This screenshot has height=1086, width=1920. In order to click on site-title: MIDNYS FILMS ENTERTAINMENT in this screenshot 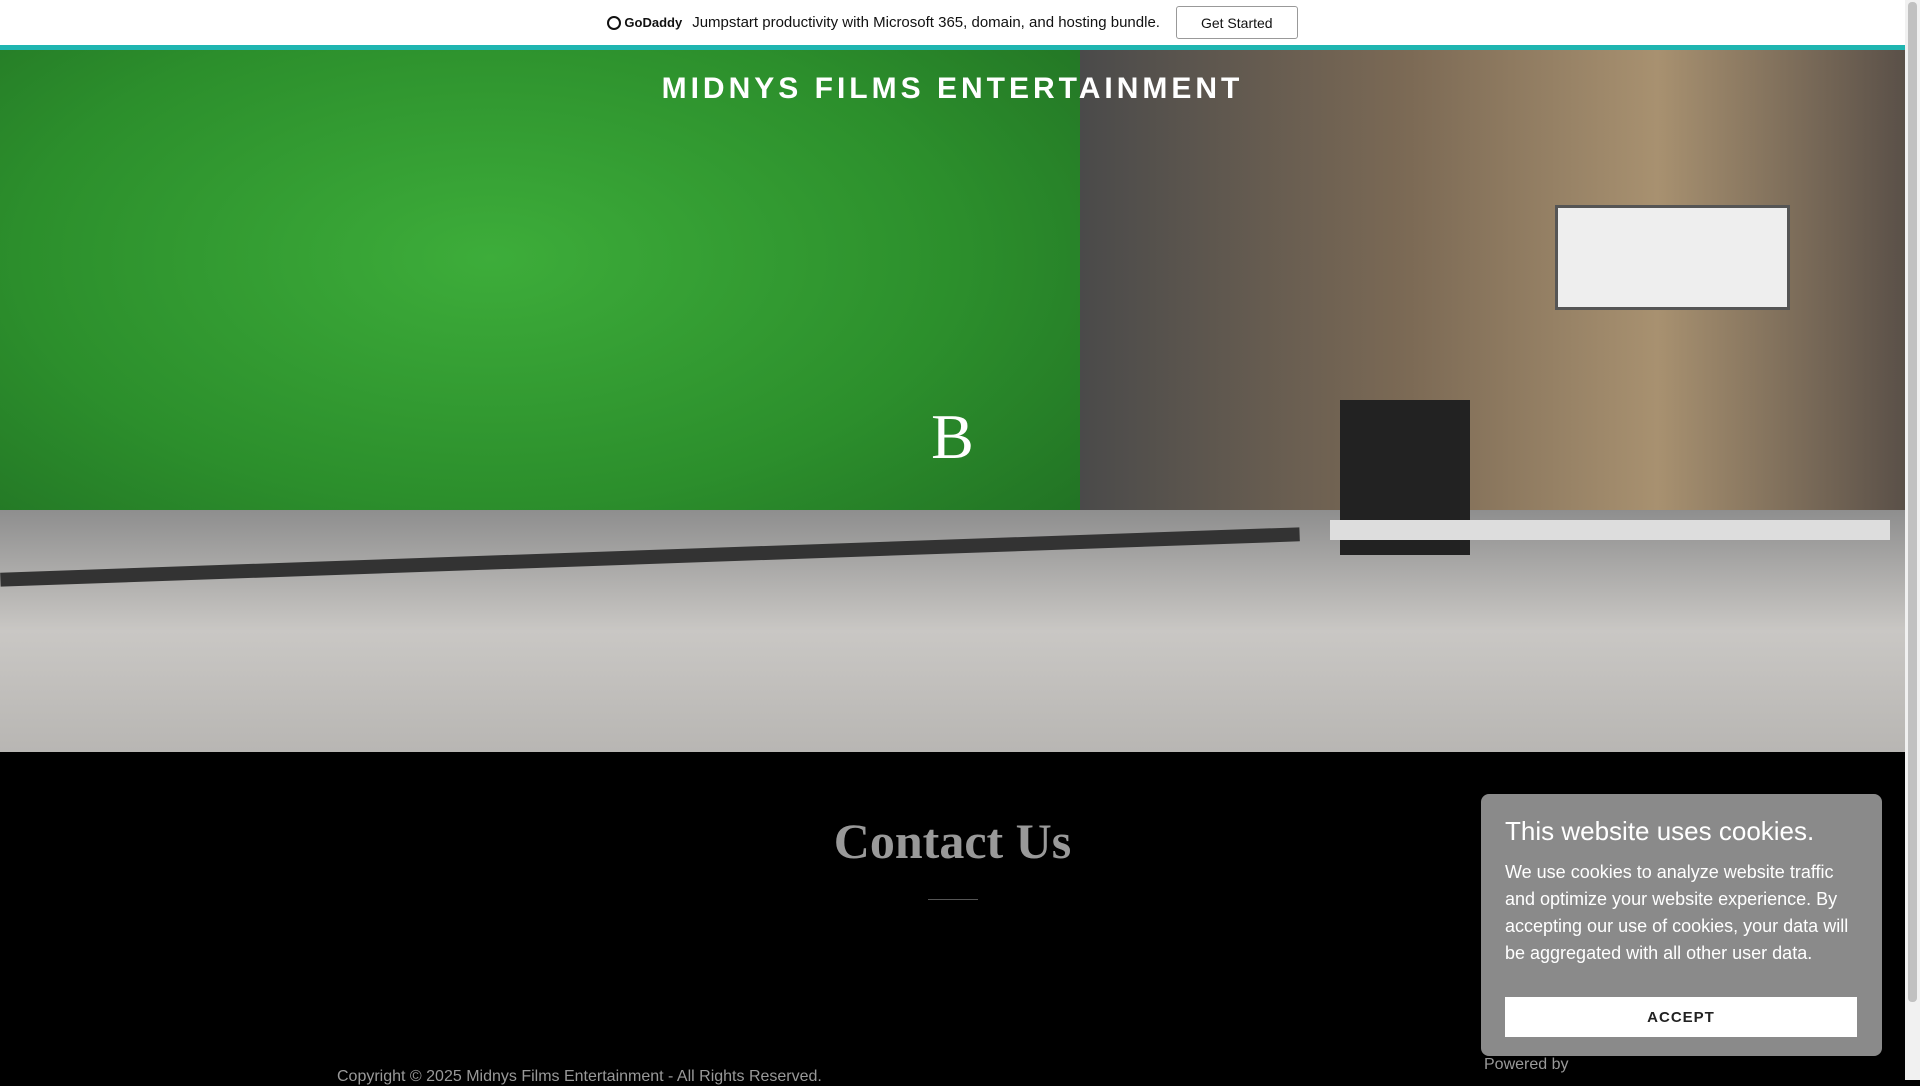, I will do `click(952, 89)`.